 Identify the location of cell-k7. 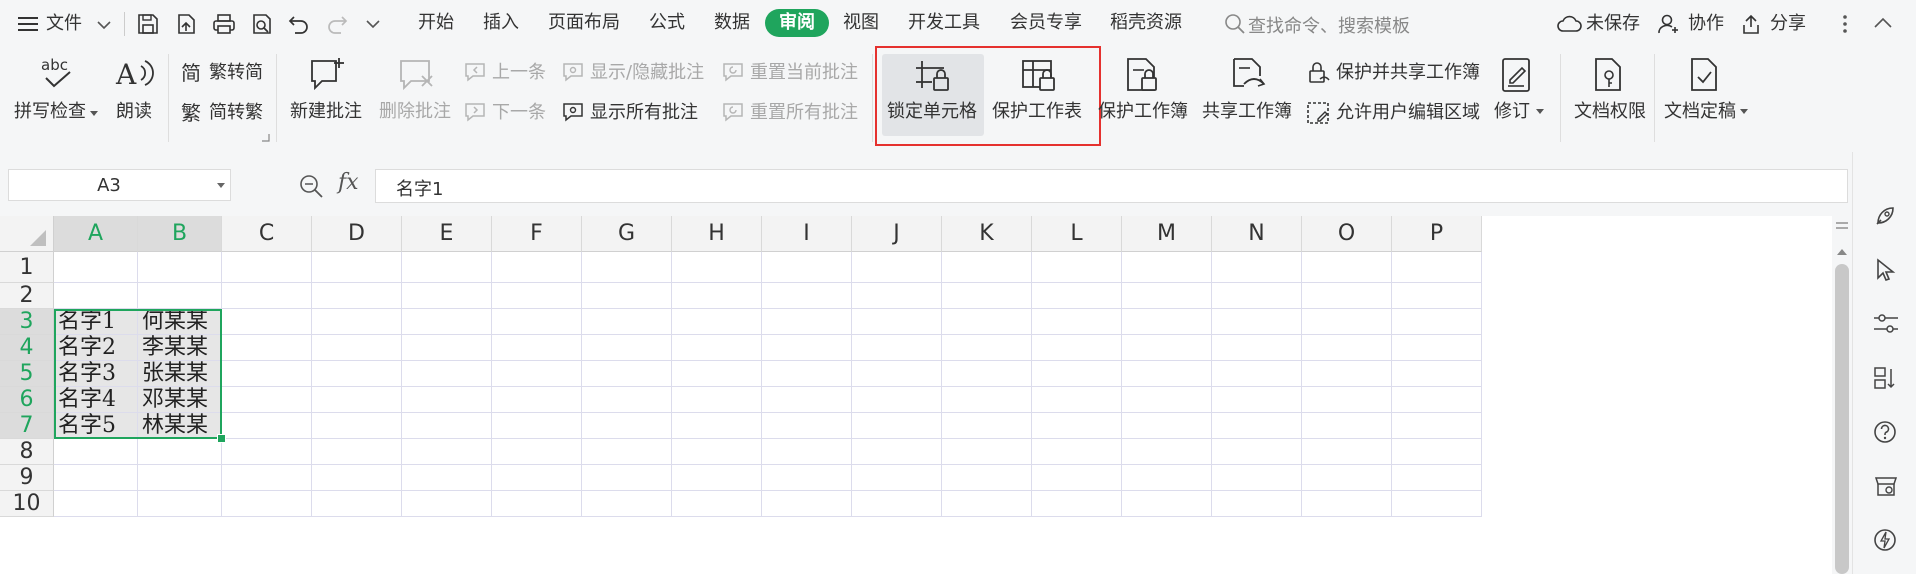
(987, 426).